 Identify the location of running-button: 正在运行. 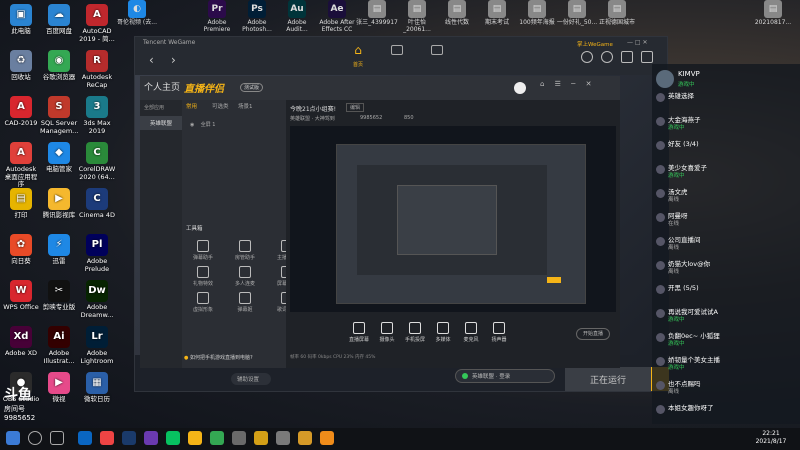
(608, 379).